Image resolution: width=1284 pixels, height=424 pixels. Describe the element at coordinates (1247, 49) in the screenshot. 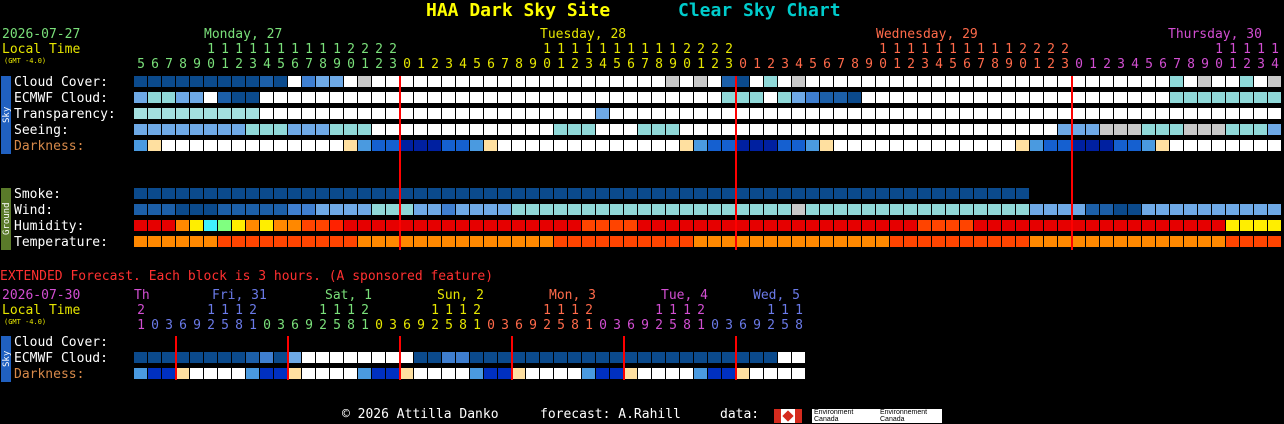

I see `hour-tens: 1` at that location.